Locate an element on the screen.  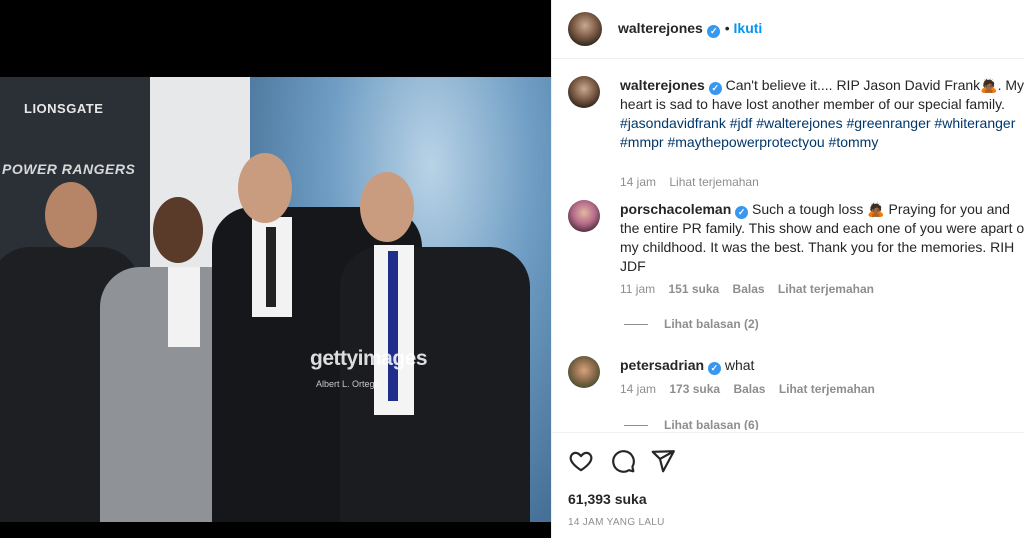
person-1-head is located at coordinates (71, 215).